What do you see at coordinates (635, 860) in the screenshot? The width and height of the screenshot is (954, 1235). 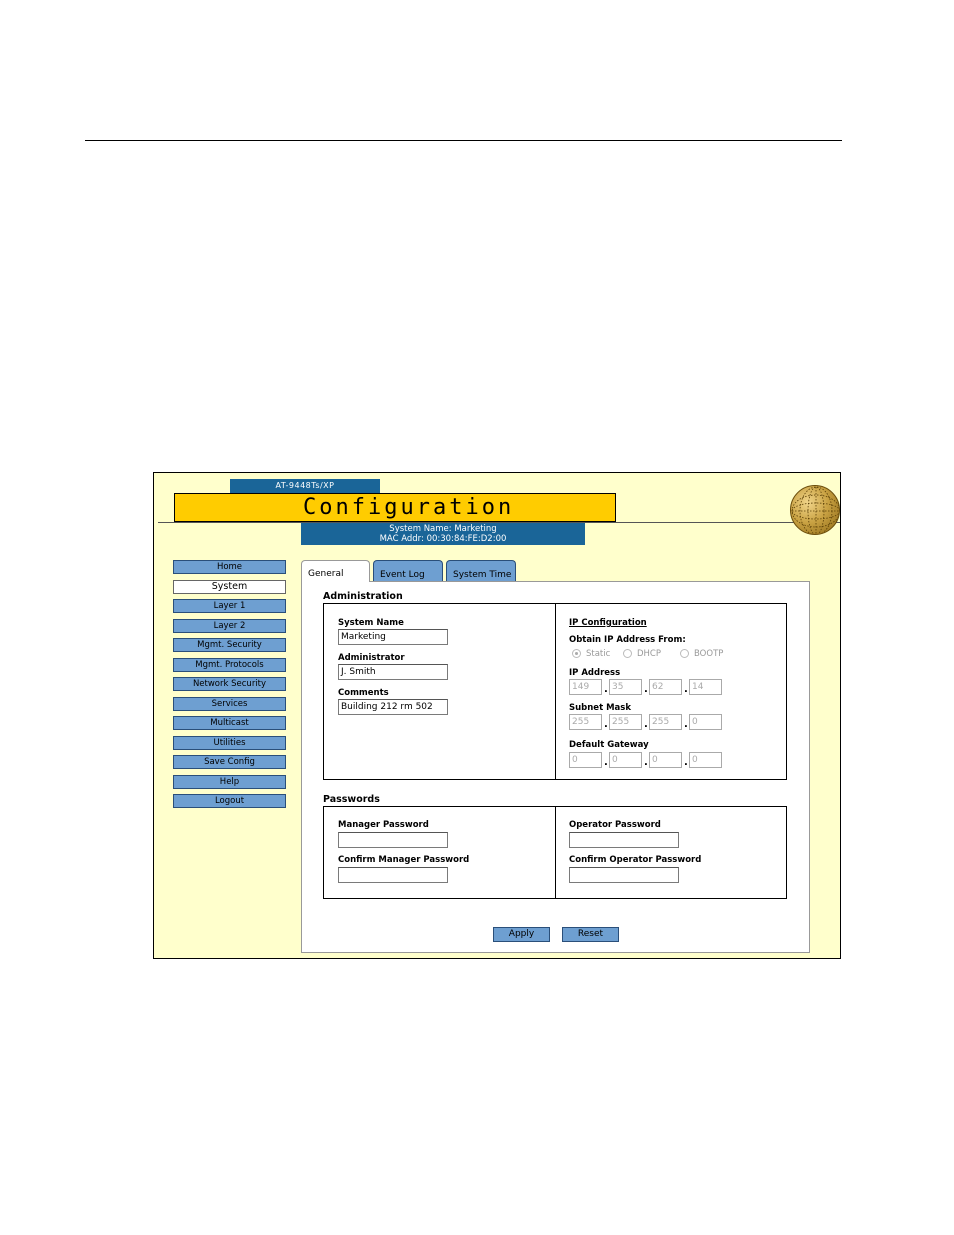 I see `confirm-operator-password-label: Confirm Operator Password` at bounding box center [635, 860].